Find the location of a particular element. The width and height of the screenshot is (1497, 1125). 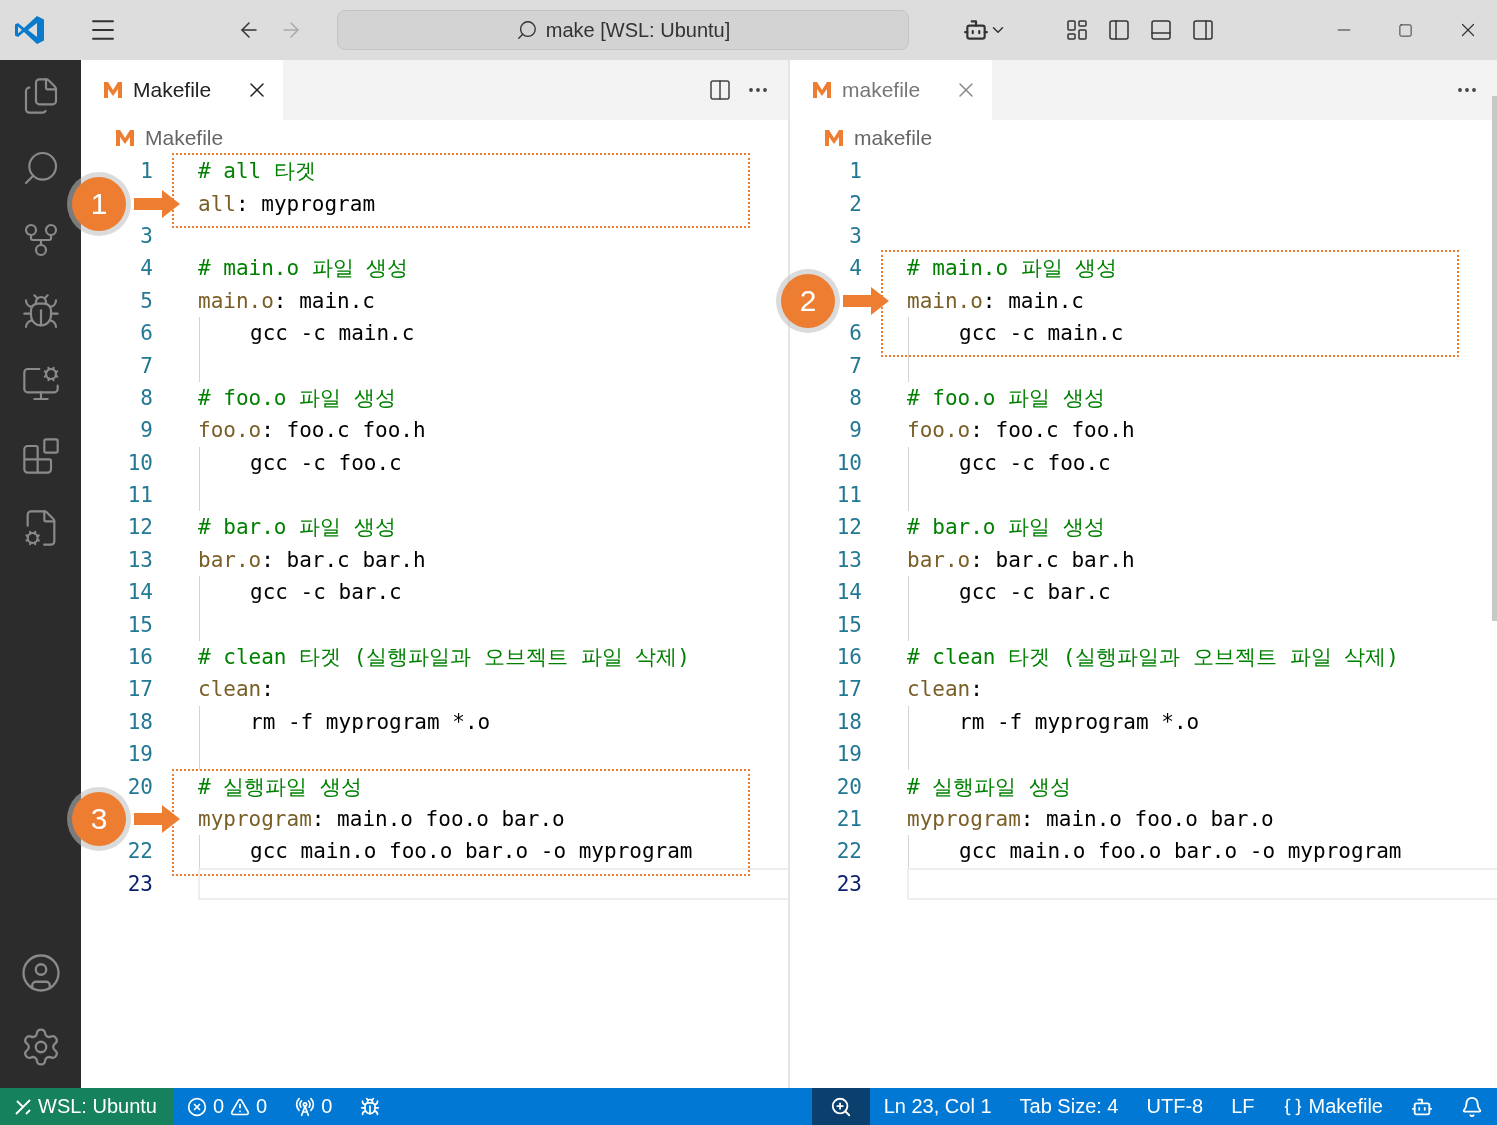

line-number: 8 is located at coordinates (855, 397).